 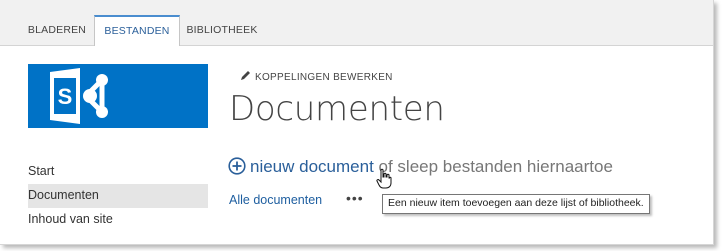 What do you see at coordinates (65, 96) in the screenshot?
I see `svg-text: S` at bounding box center [65, 96].